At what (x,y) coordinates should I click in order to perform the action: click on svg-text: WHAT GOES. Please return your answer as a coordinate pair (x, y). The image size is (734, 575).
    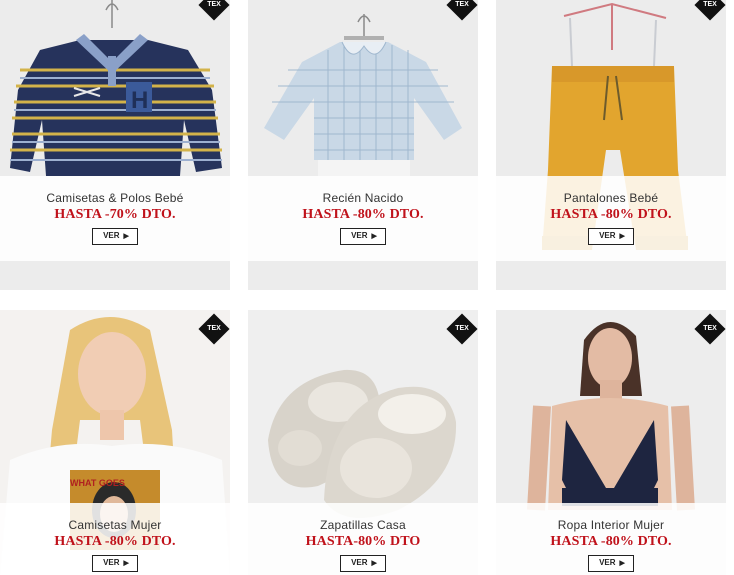
    Looking at the image, I should click on (97, 483).